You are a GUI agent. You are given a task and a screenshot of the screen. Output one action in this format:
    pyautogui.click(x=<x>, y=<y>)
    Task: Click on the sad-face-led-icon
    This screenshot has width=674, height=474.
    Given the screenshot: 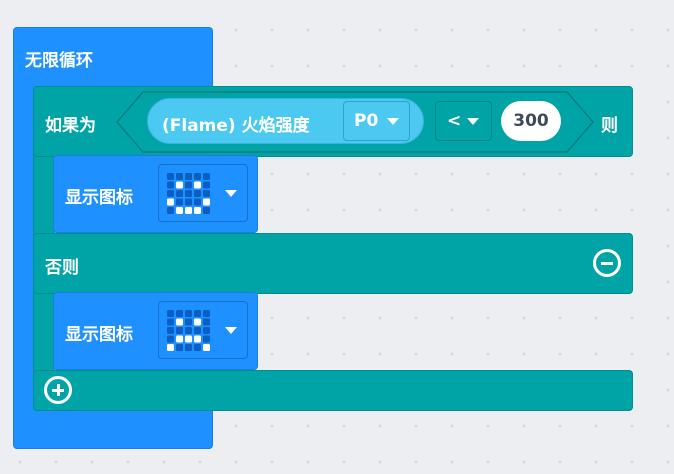 What is the action you would take?
    pyautogui.click(x=188, y=330)
    